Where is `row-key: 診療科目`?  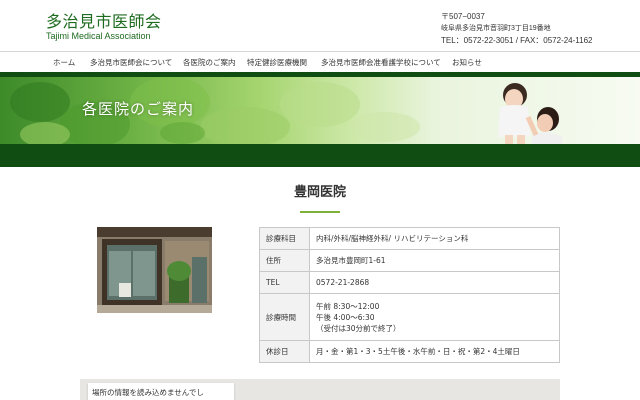
row-key: 診療科目 is located at coordinates (284, 238).